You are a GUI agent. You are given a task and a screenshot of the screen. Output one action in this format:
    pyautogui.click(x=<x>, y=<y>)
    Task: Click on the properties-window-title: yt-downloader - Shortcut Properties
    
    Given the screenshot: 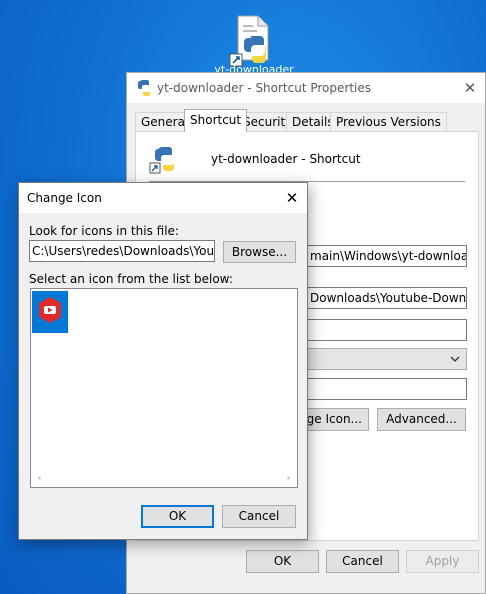 What is the action you would take?
    pyautogui.click(x=264, y=88)
    